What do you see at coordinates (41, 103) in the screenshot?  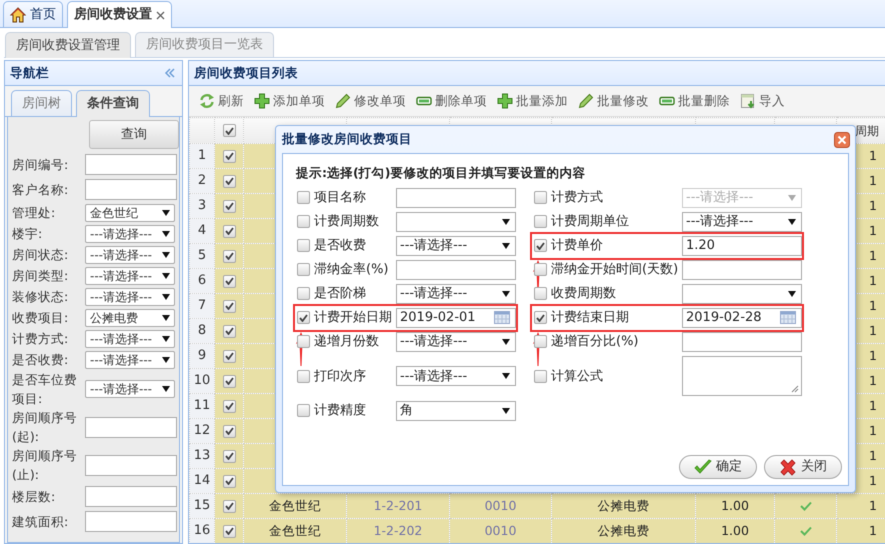 I see `tab: 房间树` at bounding box center [41, 103].